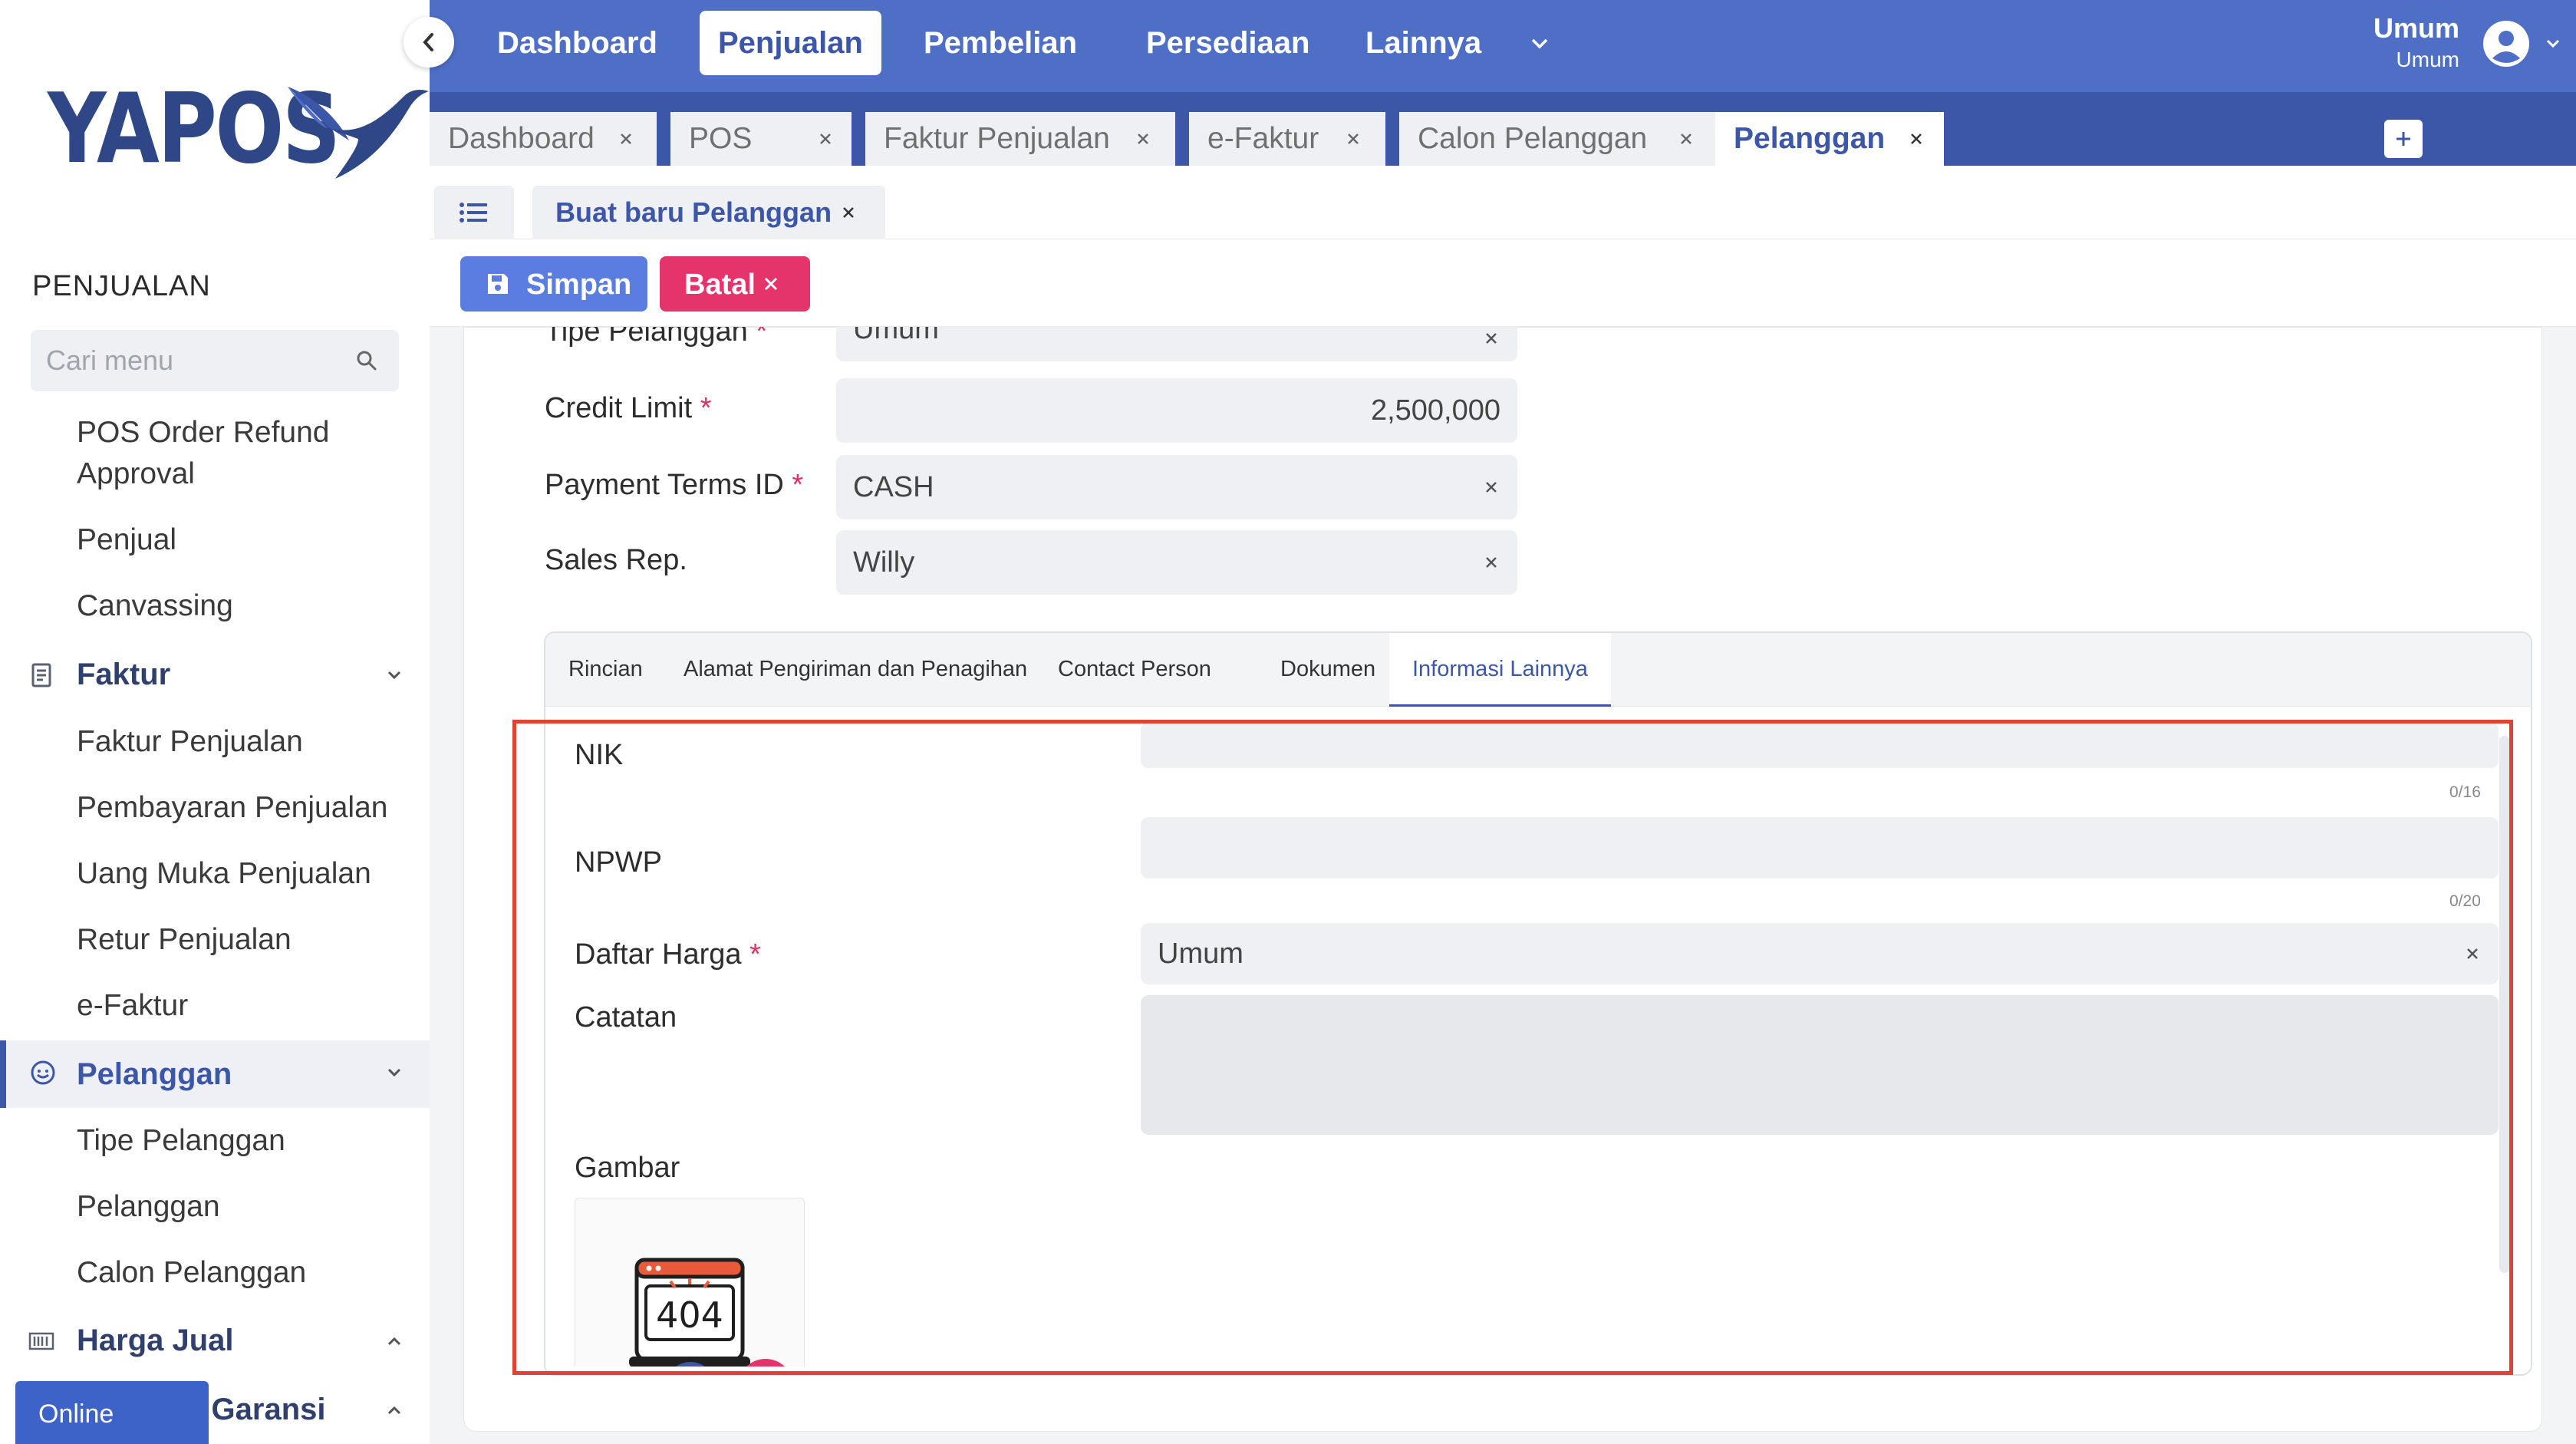 This screenshot has width=2576, height=1444. What do you see at coordinates (1423, 43) in the screenshot?
I see `nav-lainnya: Lainnya` at bounding box center [1423, 43].